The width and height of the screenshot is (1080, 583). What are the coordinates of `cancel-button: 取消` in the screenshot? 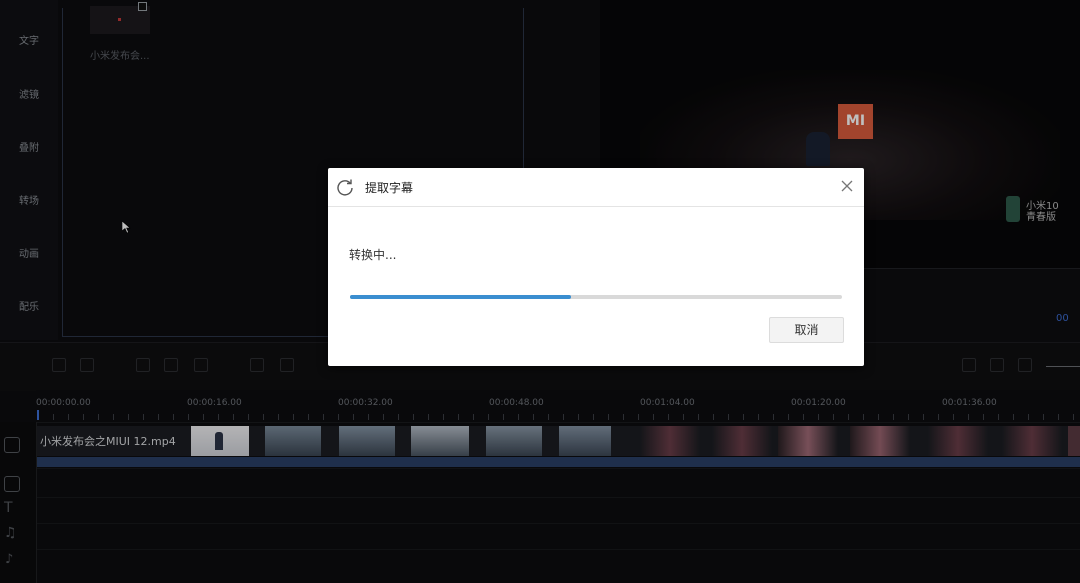 It's located at (806, 330).